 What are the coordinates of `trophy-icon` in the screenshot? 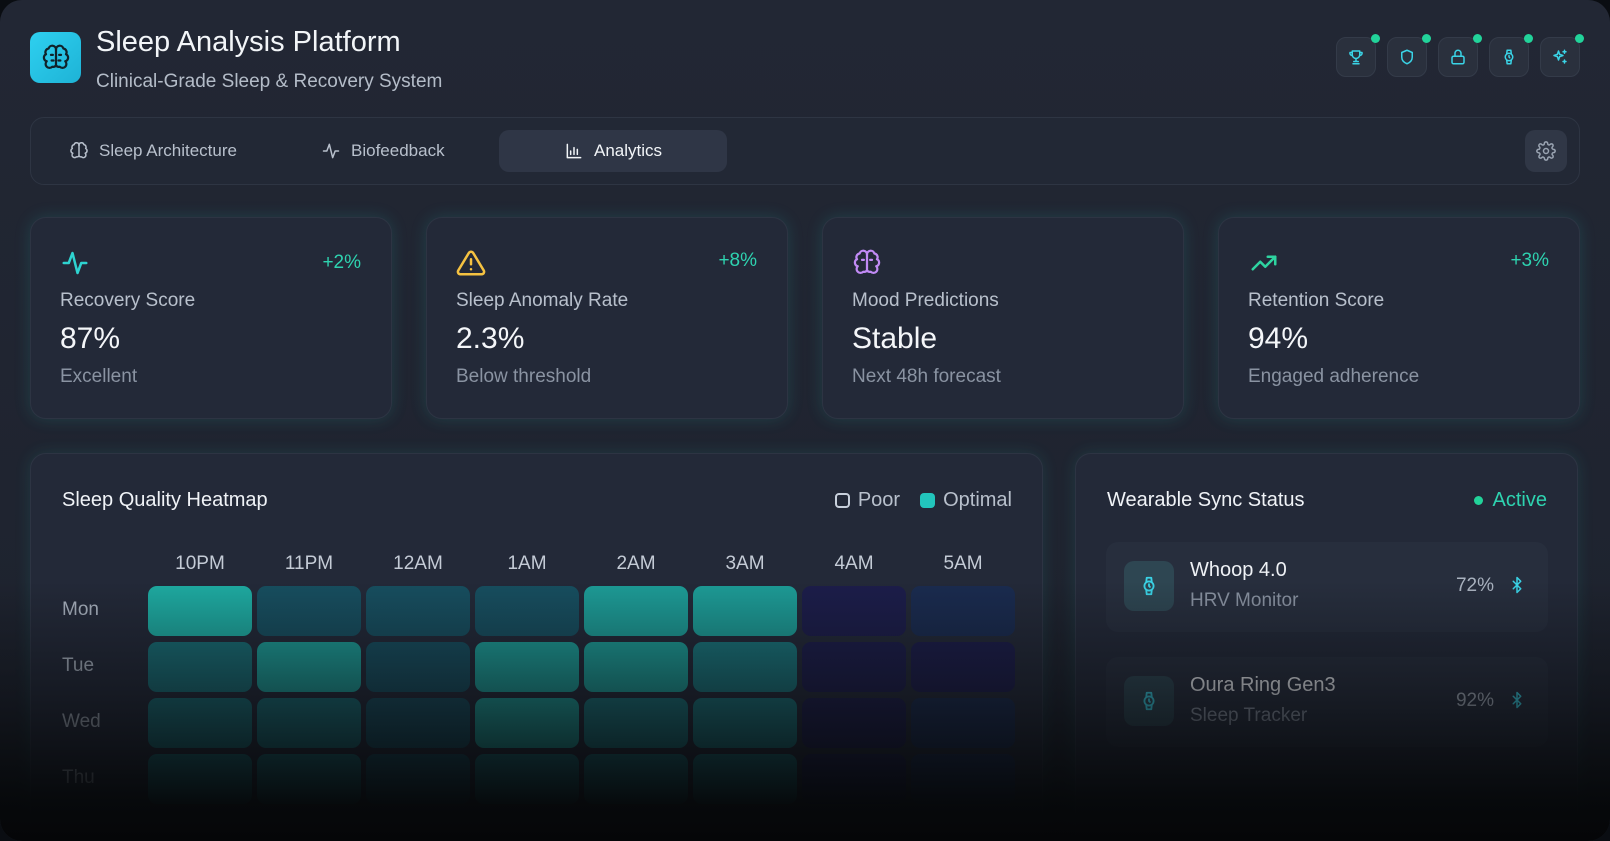 It's located at (1356, 57).